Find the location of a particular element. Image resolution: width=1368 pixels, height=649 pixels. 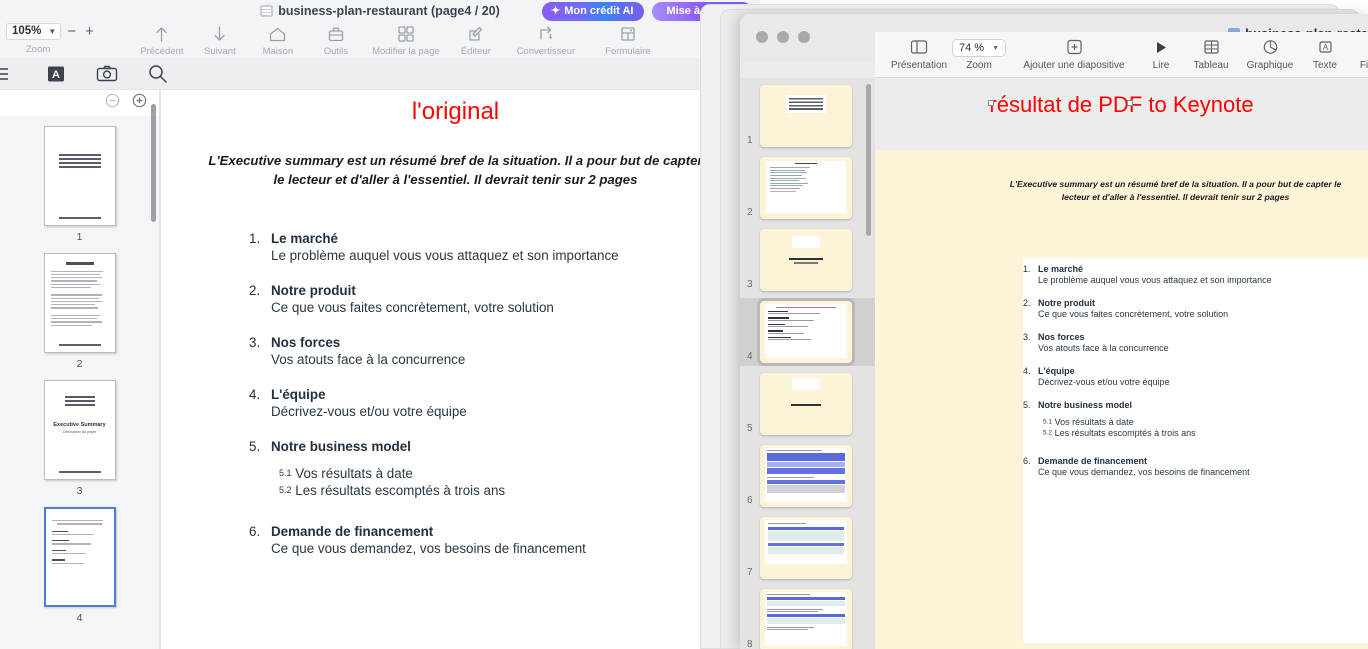

plus-circle-icon is located at coordinates (139, 103).